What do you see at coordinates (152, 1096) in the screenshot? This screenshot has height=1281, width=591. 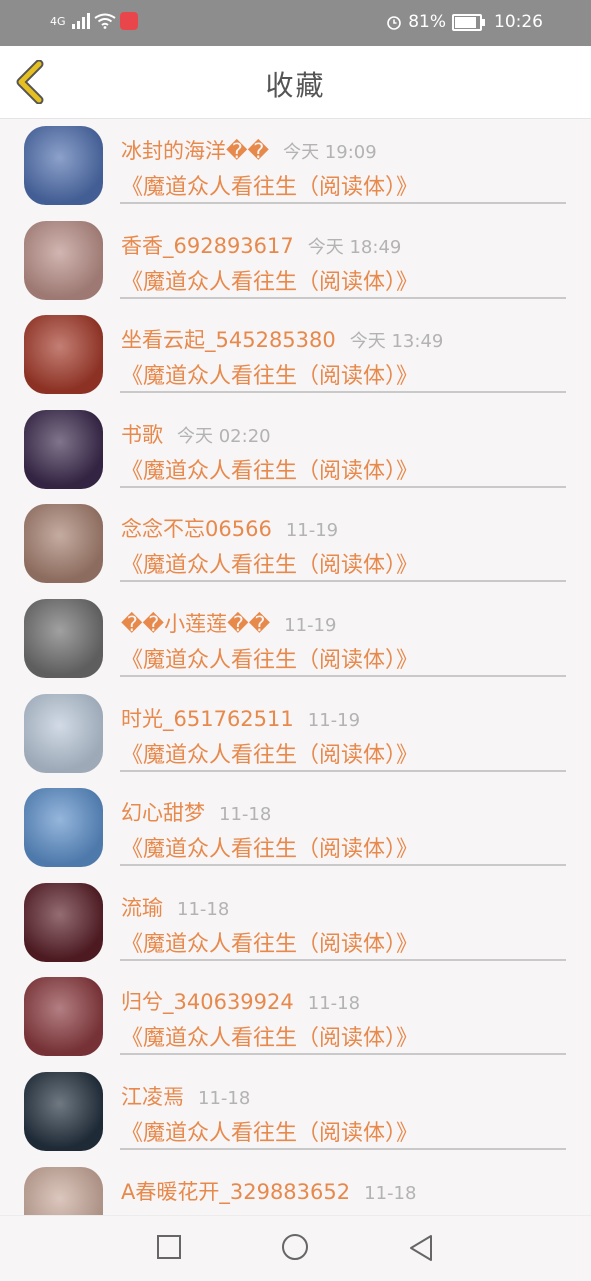 I see `username-text: 江凌焉` at bounding box center [152, 1096].